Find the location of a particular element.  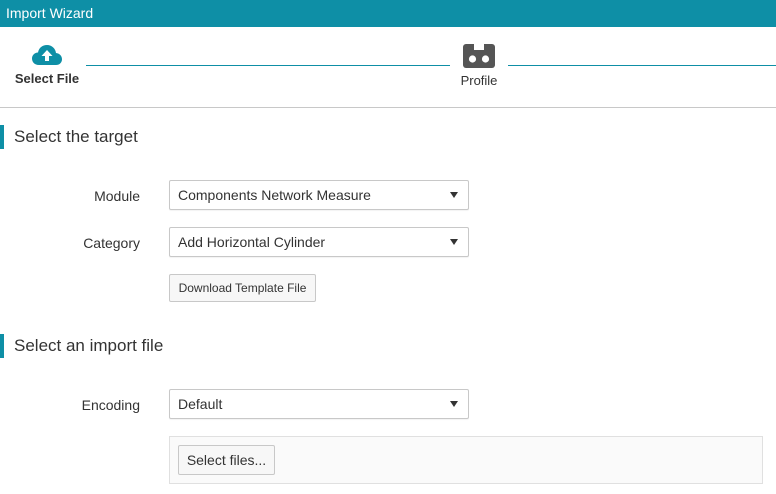

download-template-button: Download Template File is located at coordinates (242, 288).